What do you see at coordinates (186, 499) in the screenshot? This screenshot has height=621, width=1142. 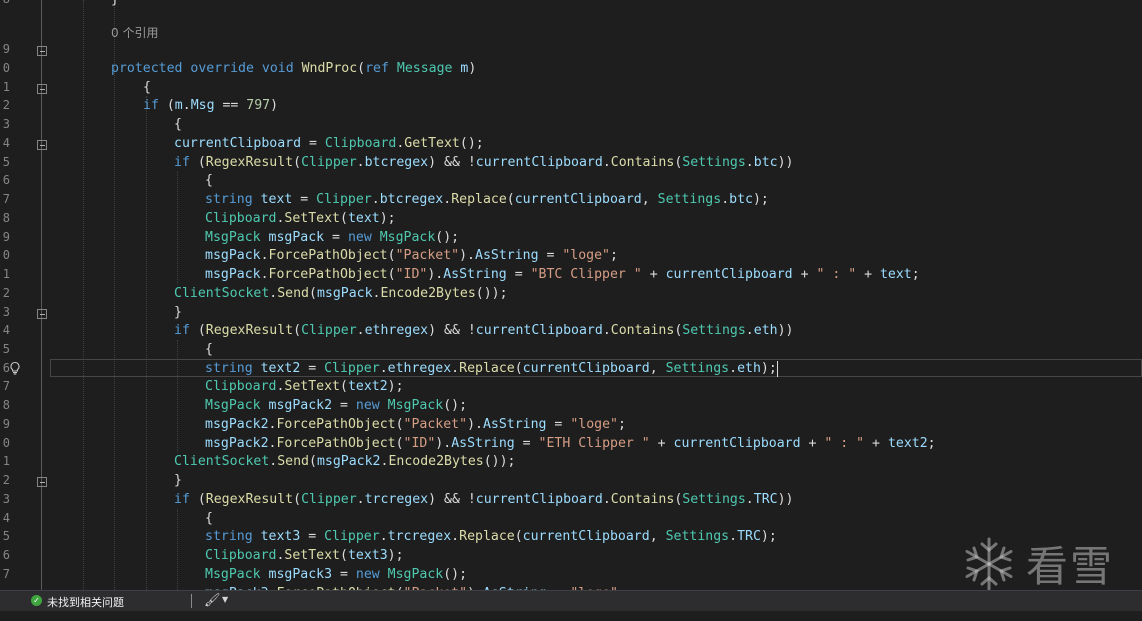 I see `code-token: if` at bounding box center [186, 499].